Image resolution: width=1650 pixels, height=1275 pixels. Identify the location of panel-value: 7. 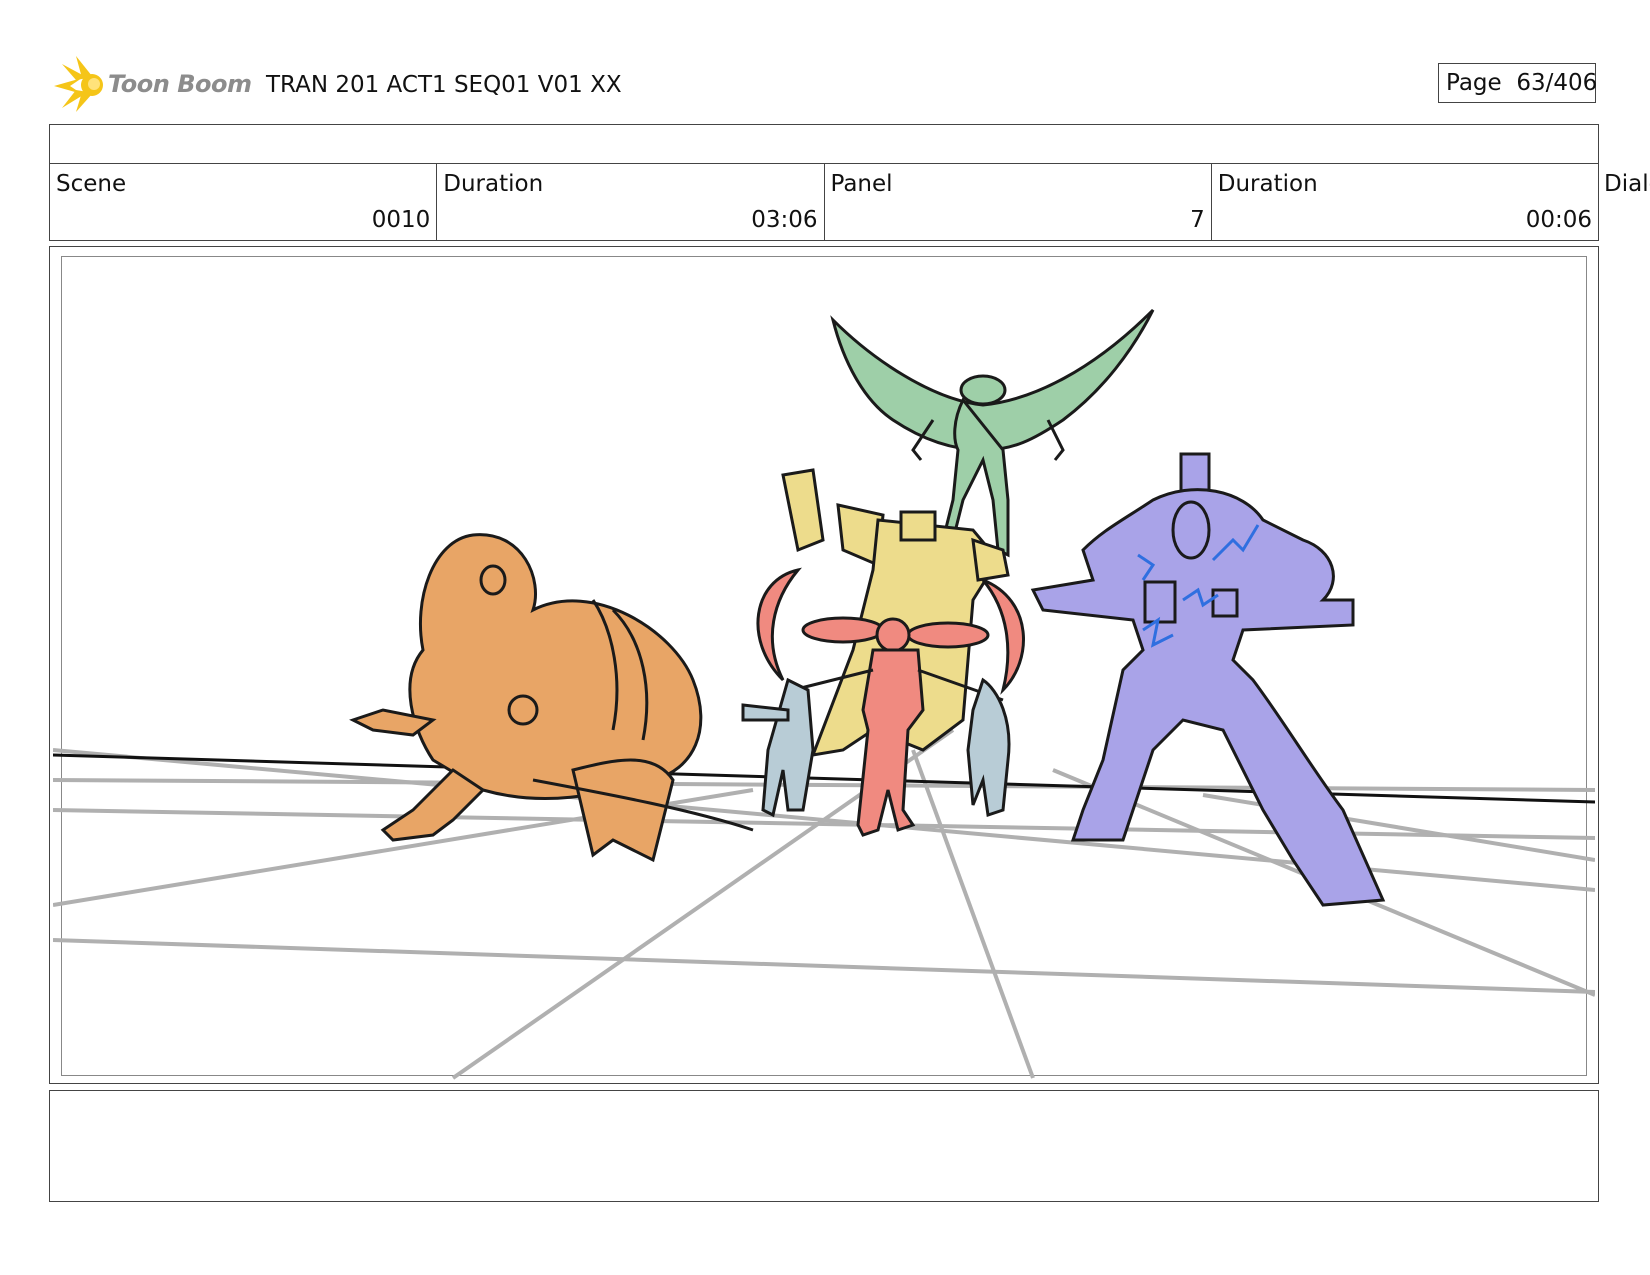
(1197, 220).